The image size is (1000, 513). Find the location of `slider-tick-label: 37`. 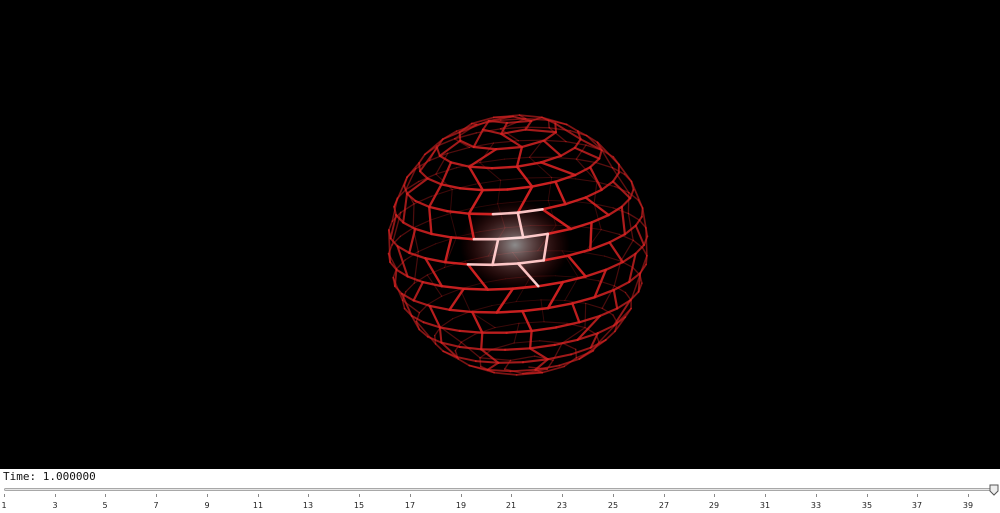

slider-tick-label: 37 is located at coordinates (917, 505).